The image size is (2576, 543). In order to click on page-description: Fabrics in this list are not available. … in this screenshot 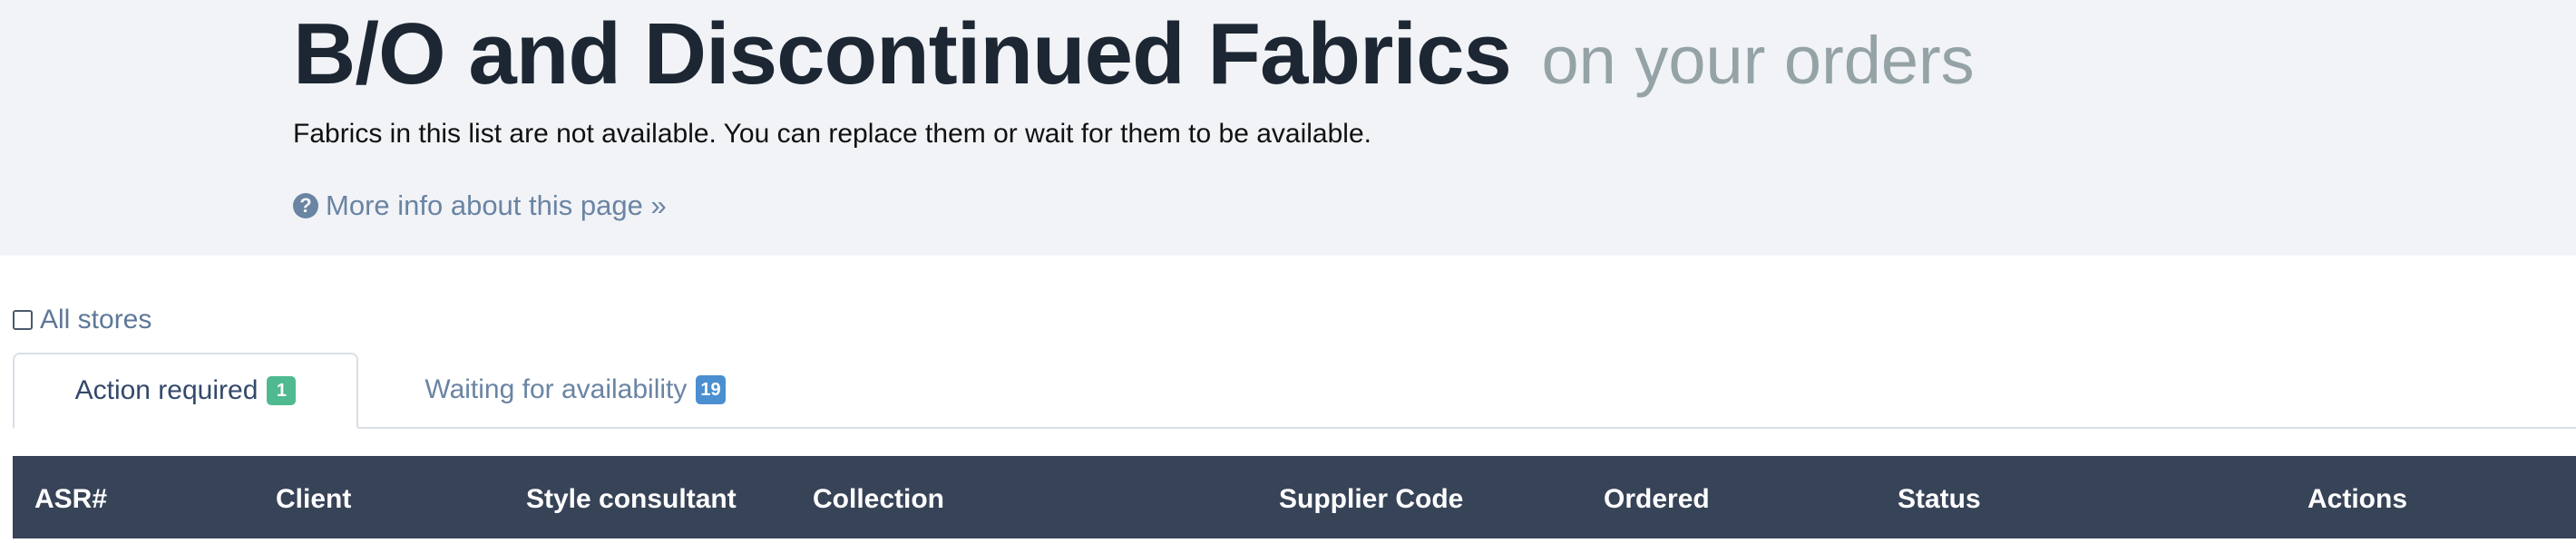, I will do `click(832, 134)`.